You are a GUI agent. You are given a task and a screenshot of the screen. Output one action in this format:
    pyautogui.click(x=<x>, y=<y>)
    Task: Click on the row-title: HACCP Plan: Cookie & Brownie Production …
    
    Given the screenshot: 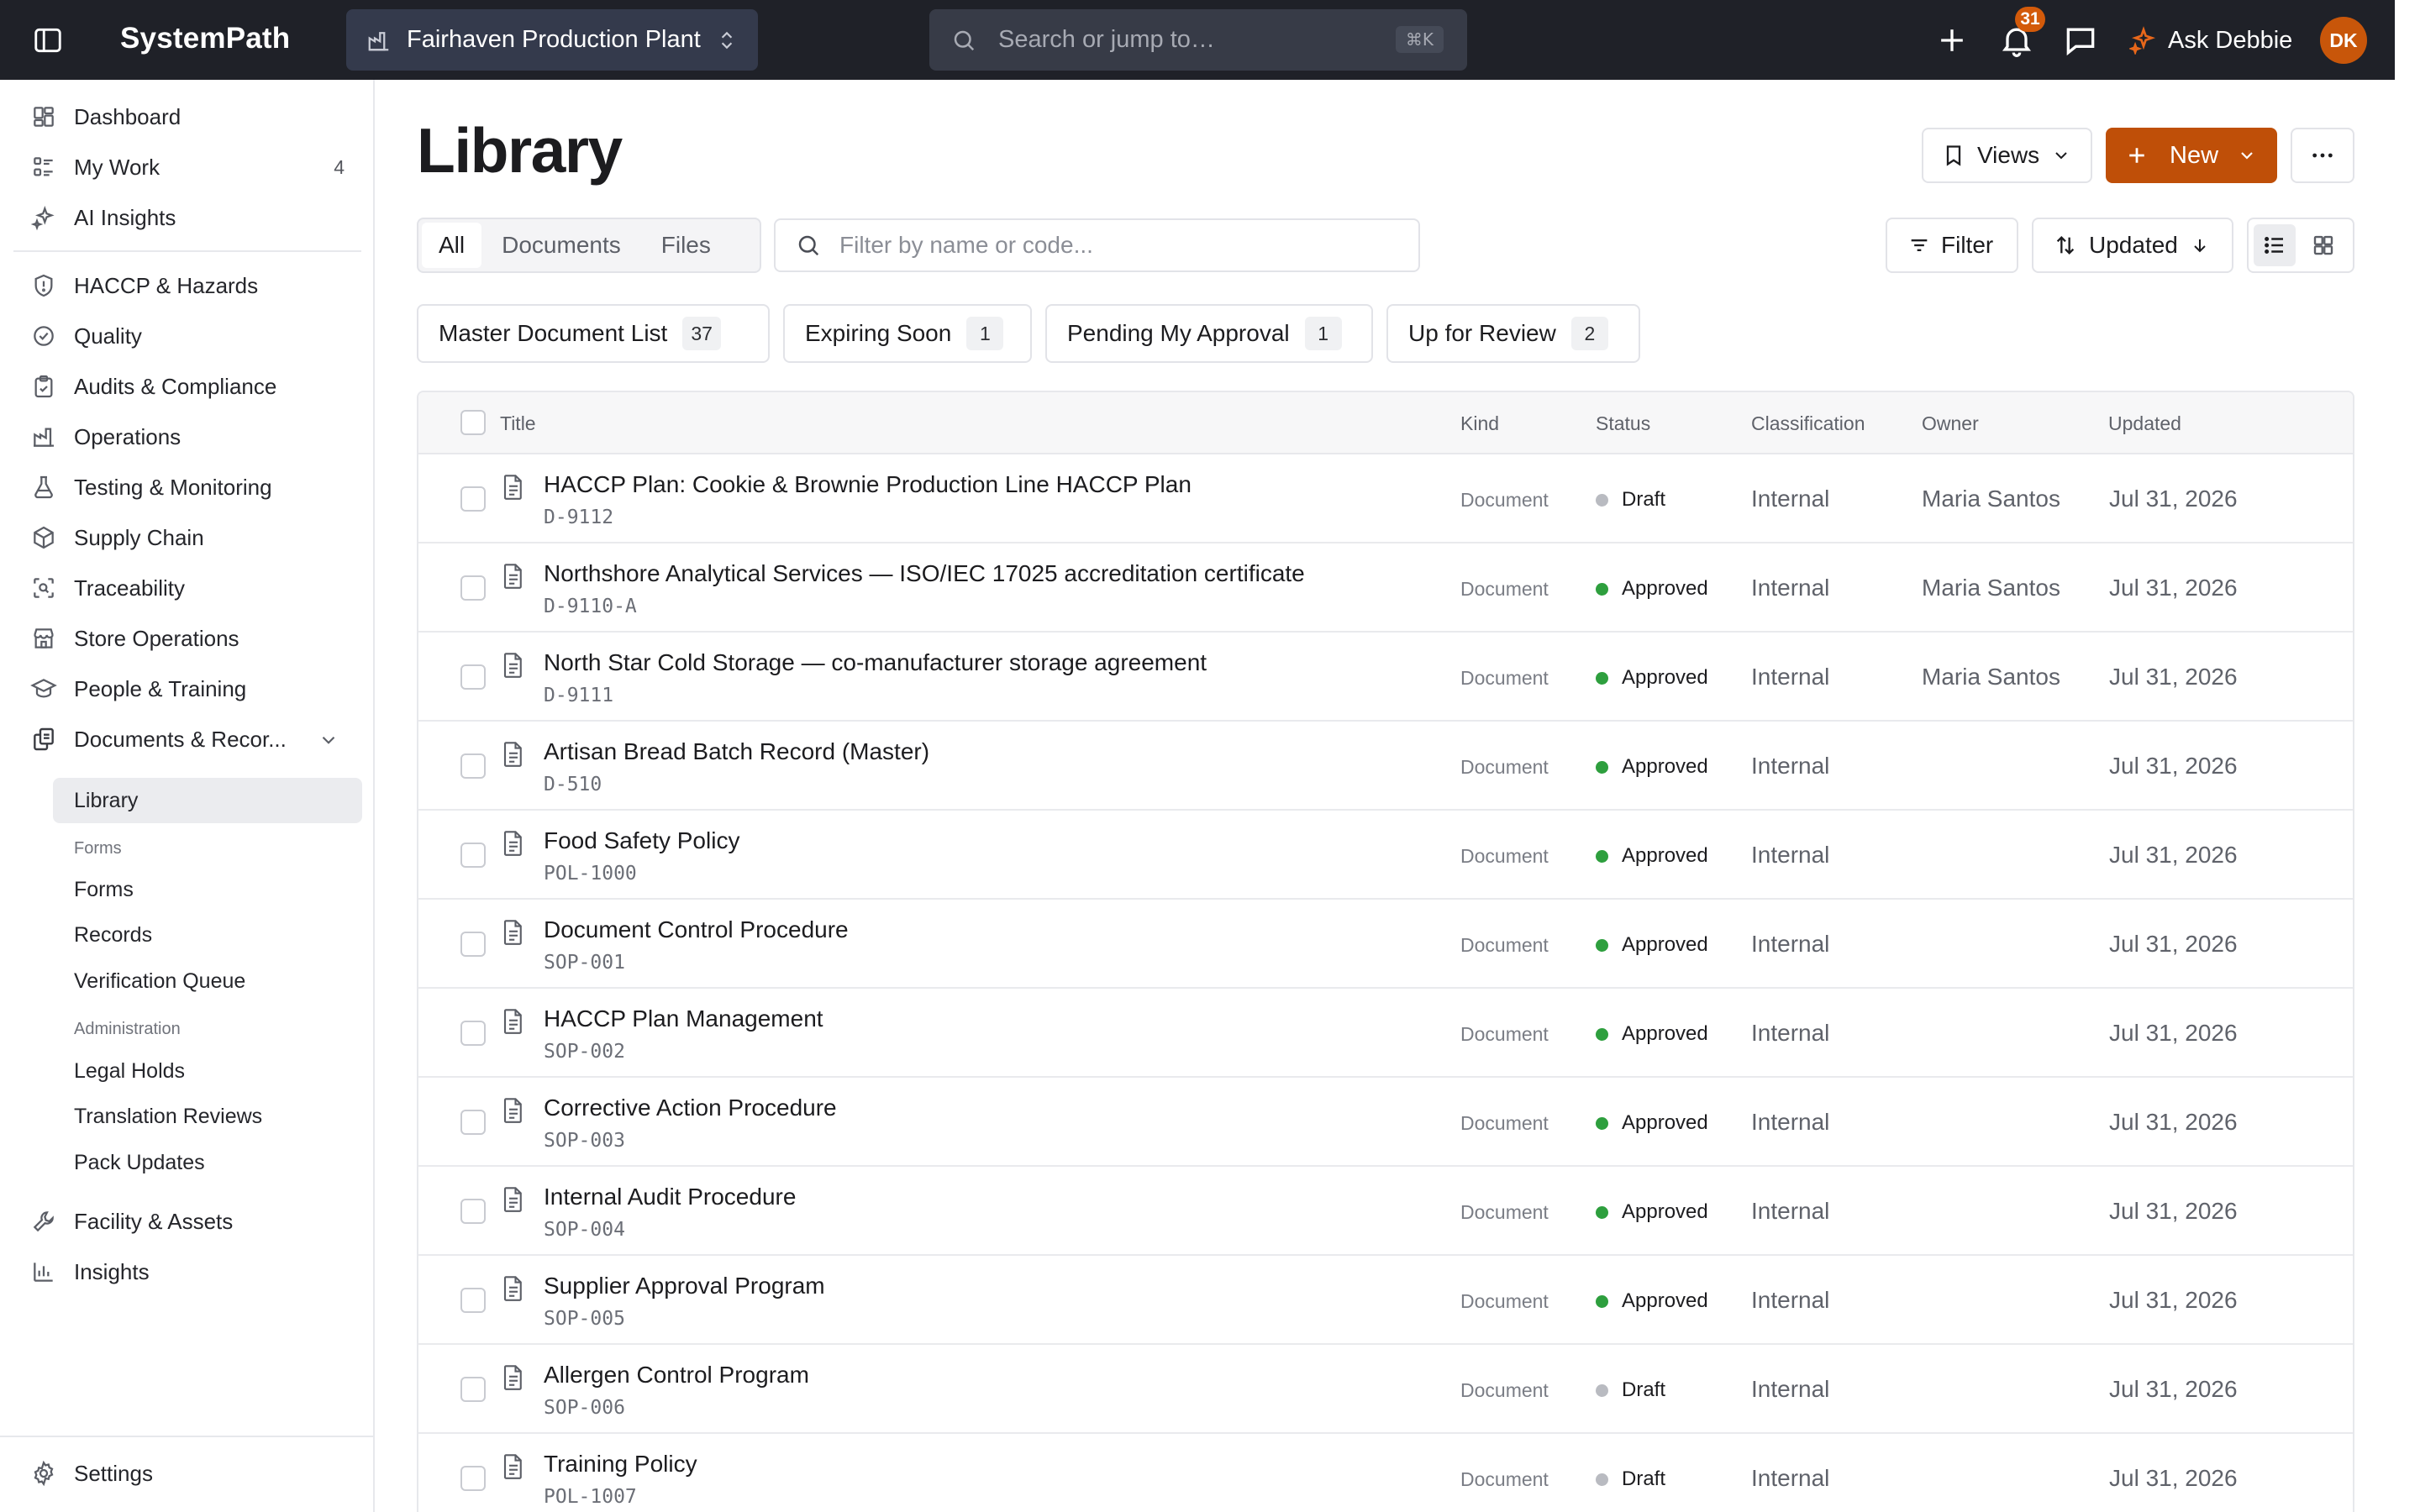 What is the action you would take?
    pyautogui.click(x=868, y=484)
    